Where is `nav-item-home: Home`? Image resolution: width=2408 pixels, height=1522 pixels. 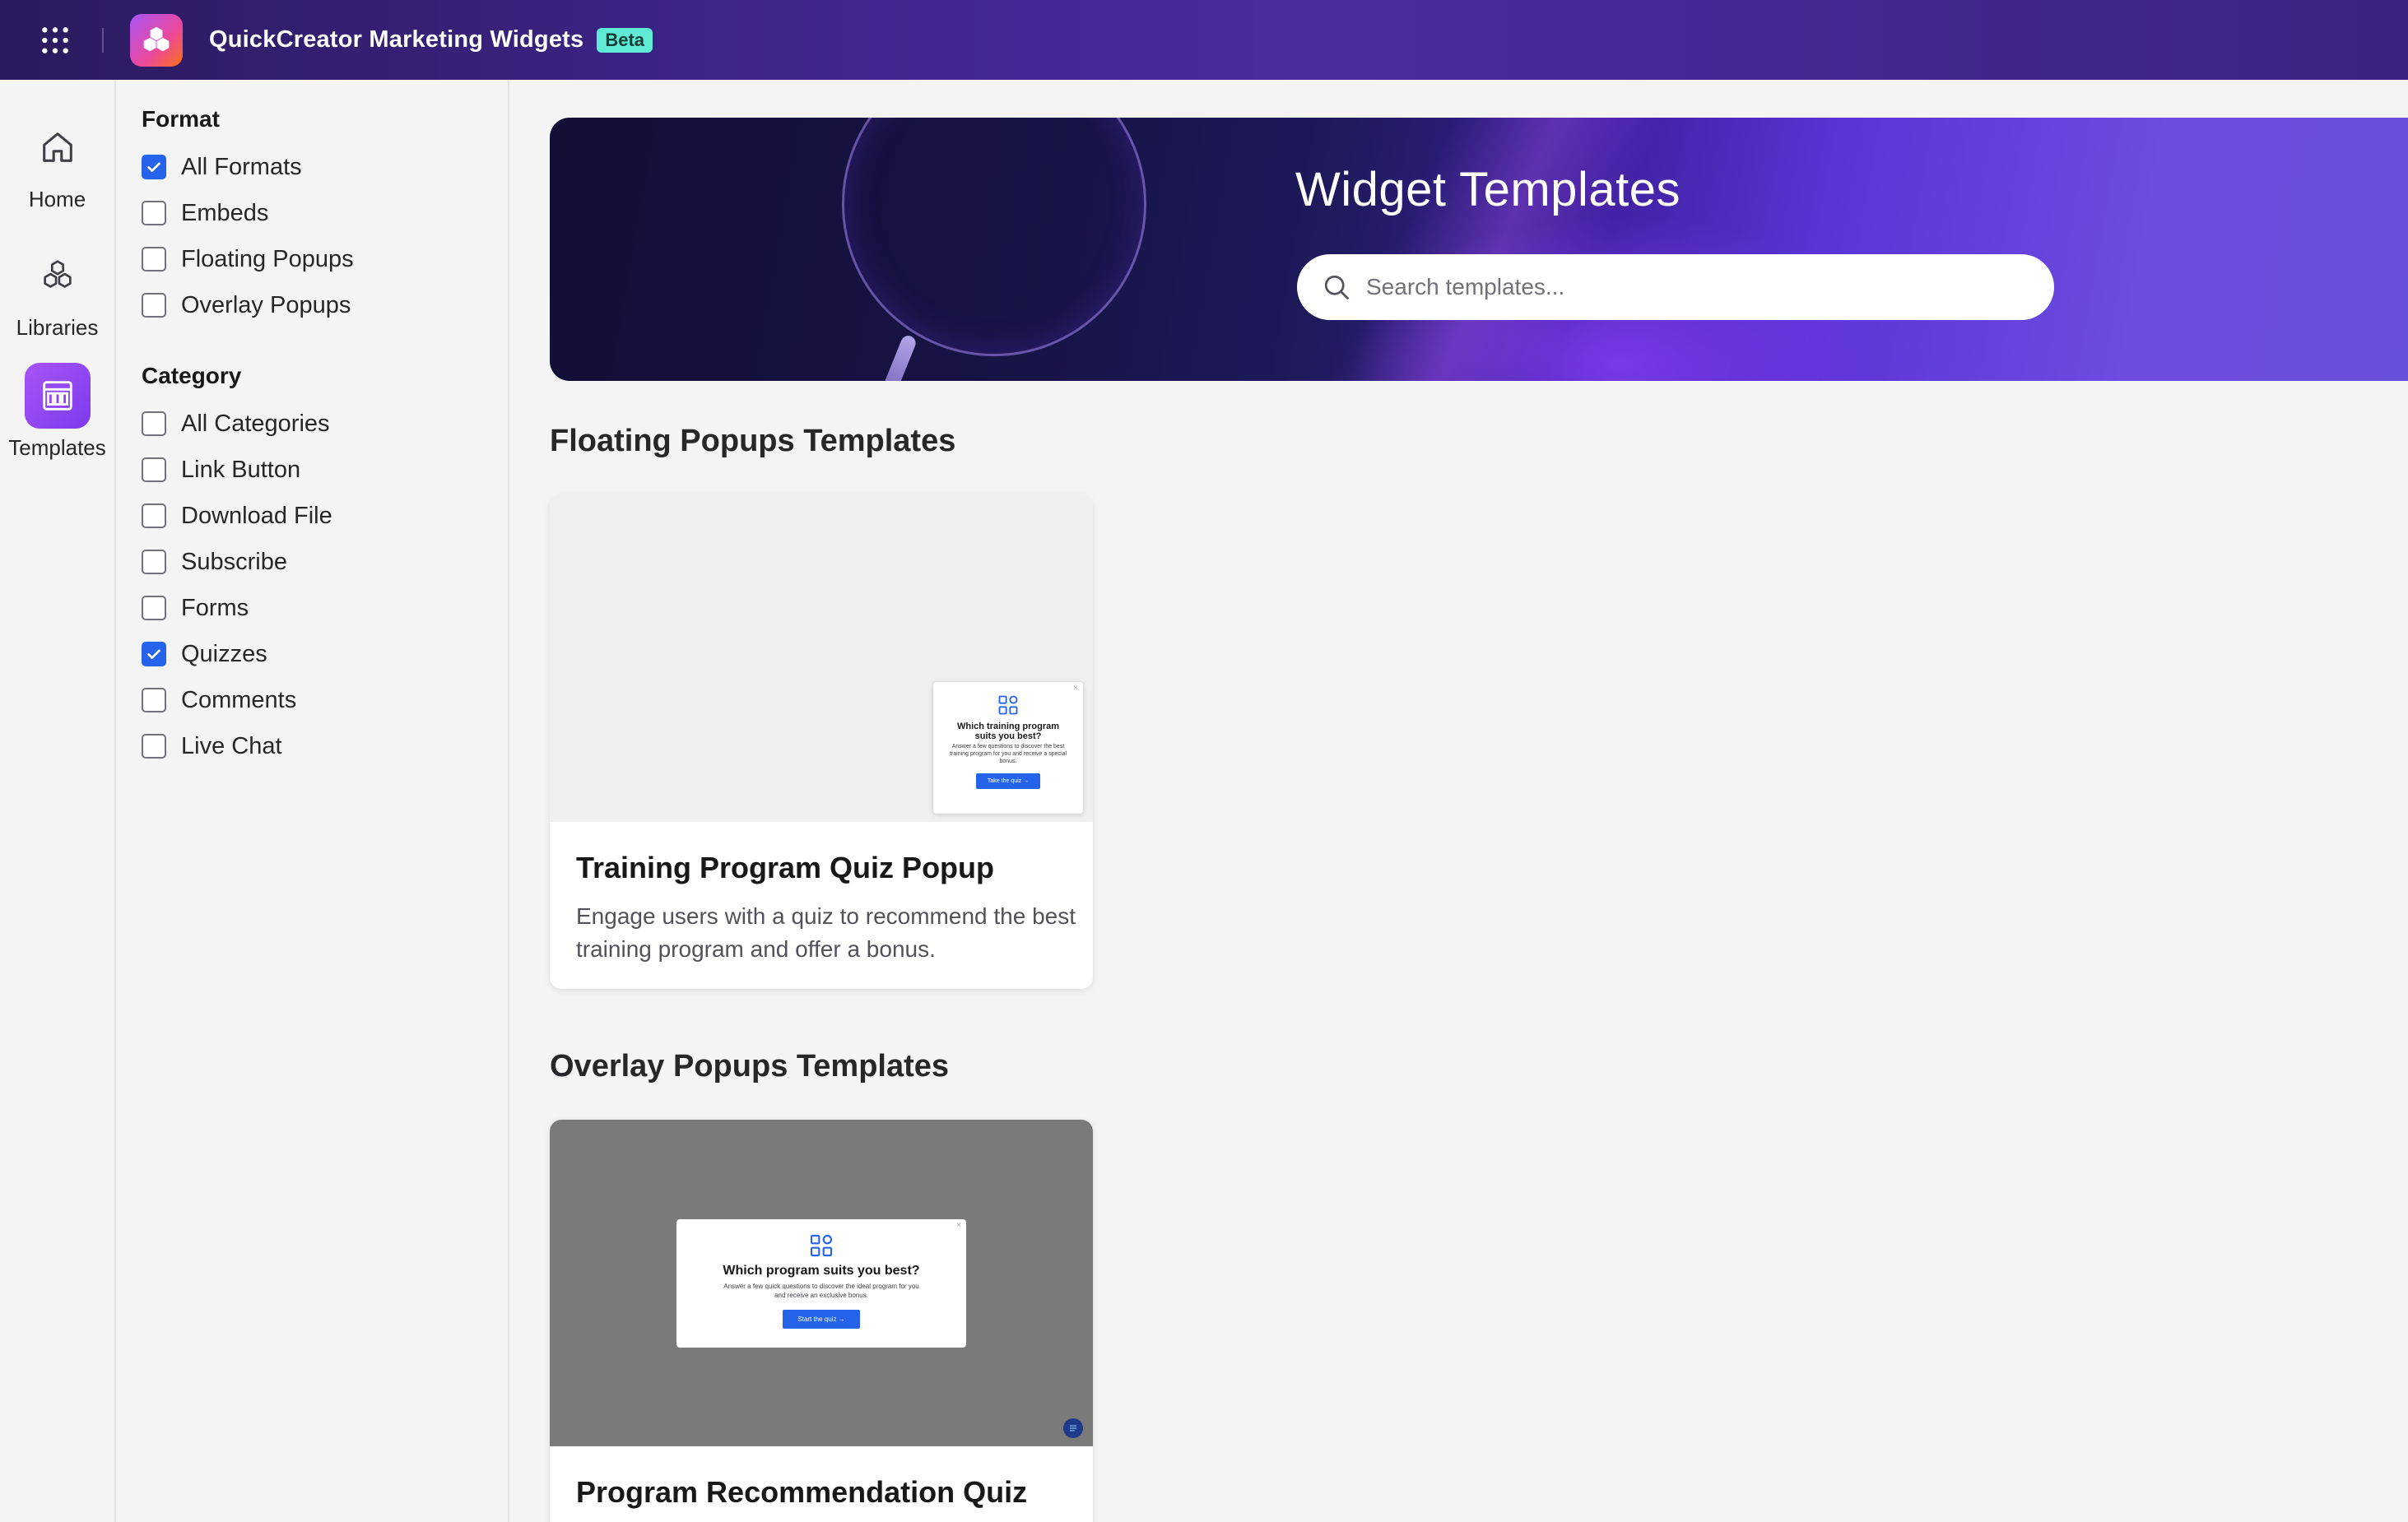 nav-item-home: Home is located at coordinates (57, 163).